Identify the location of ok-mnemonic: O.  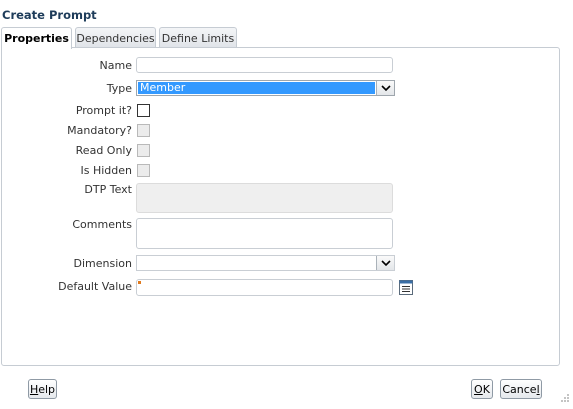
(478, 389).